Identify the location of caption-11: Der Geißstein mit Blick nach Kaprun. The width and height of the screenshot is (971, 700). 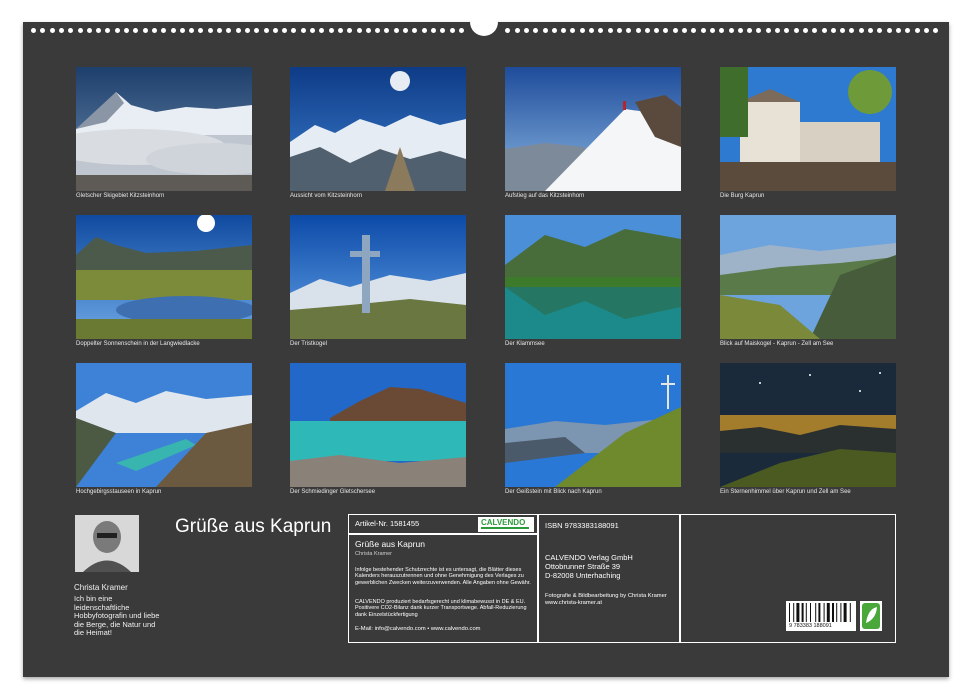
(553, 492).